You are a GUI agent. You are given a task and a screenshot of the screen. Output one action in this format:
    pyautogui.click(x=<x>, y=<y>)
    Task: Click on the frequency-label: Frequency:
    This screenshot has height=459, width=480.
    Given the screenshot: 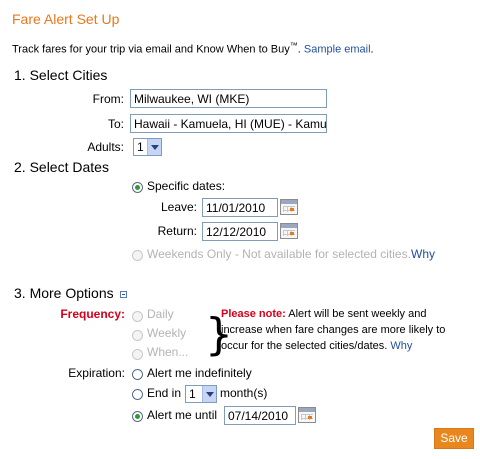 What is the action you would take?
    pyautogui.click(x=92, y=314)
    